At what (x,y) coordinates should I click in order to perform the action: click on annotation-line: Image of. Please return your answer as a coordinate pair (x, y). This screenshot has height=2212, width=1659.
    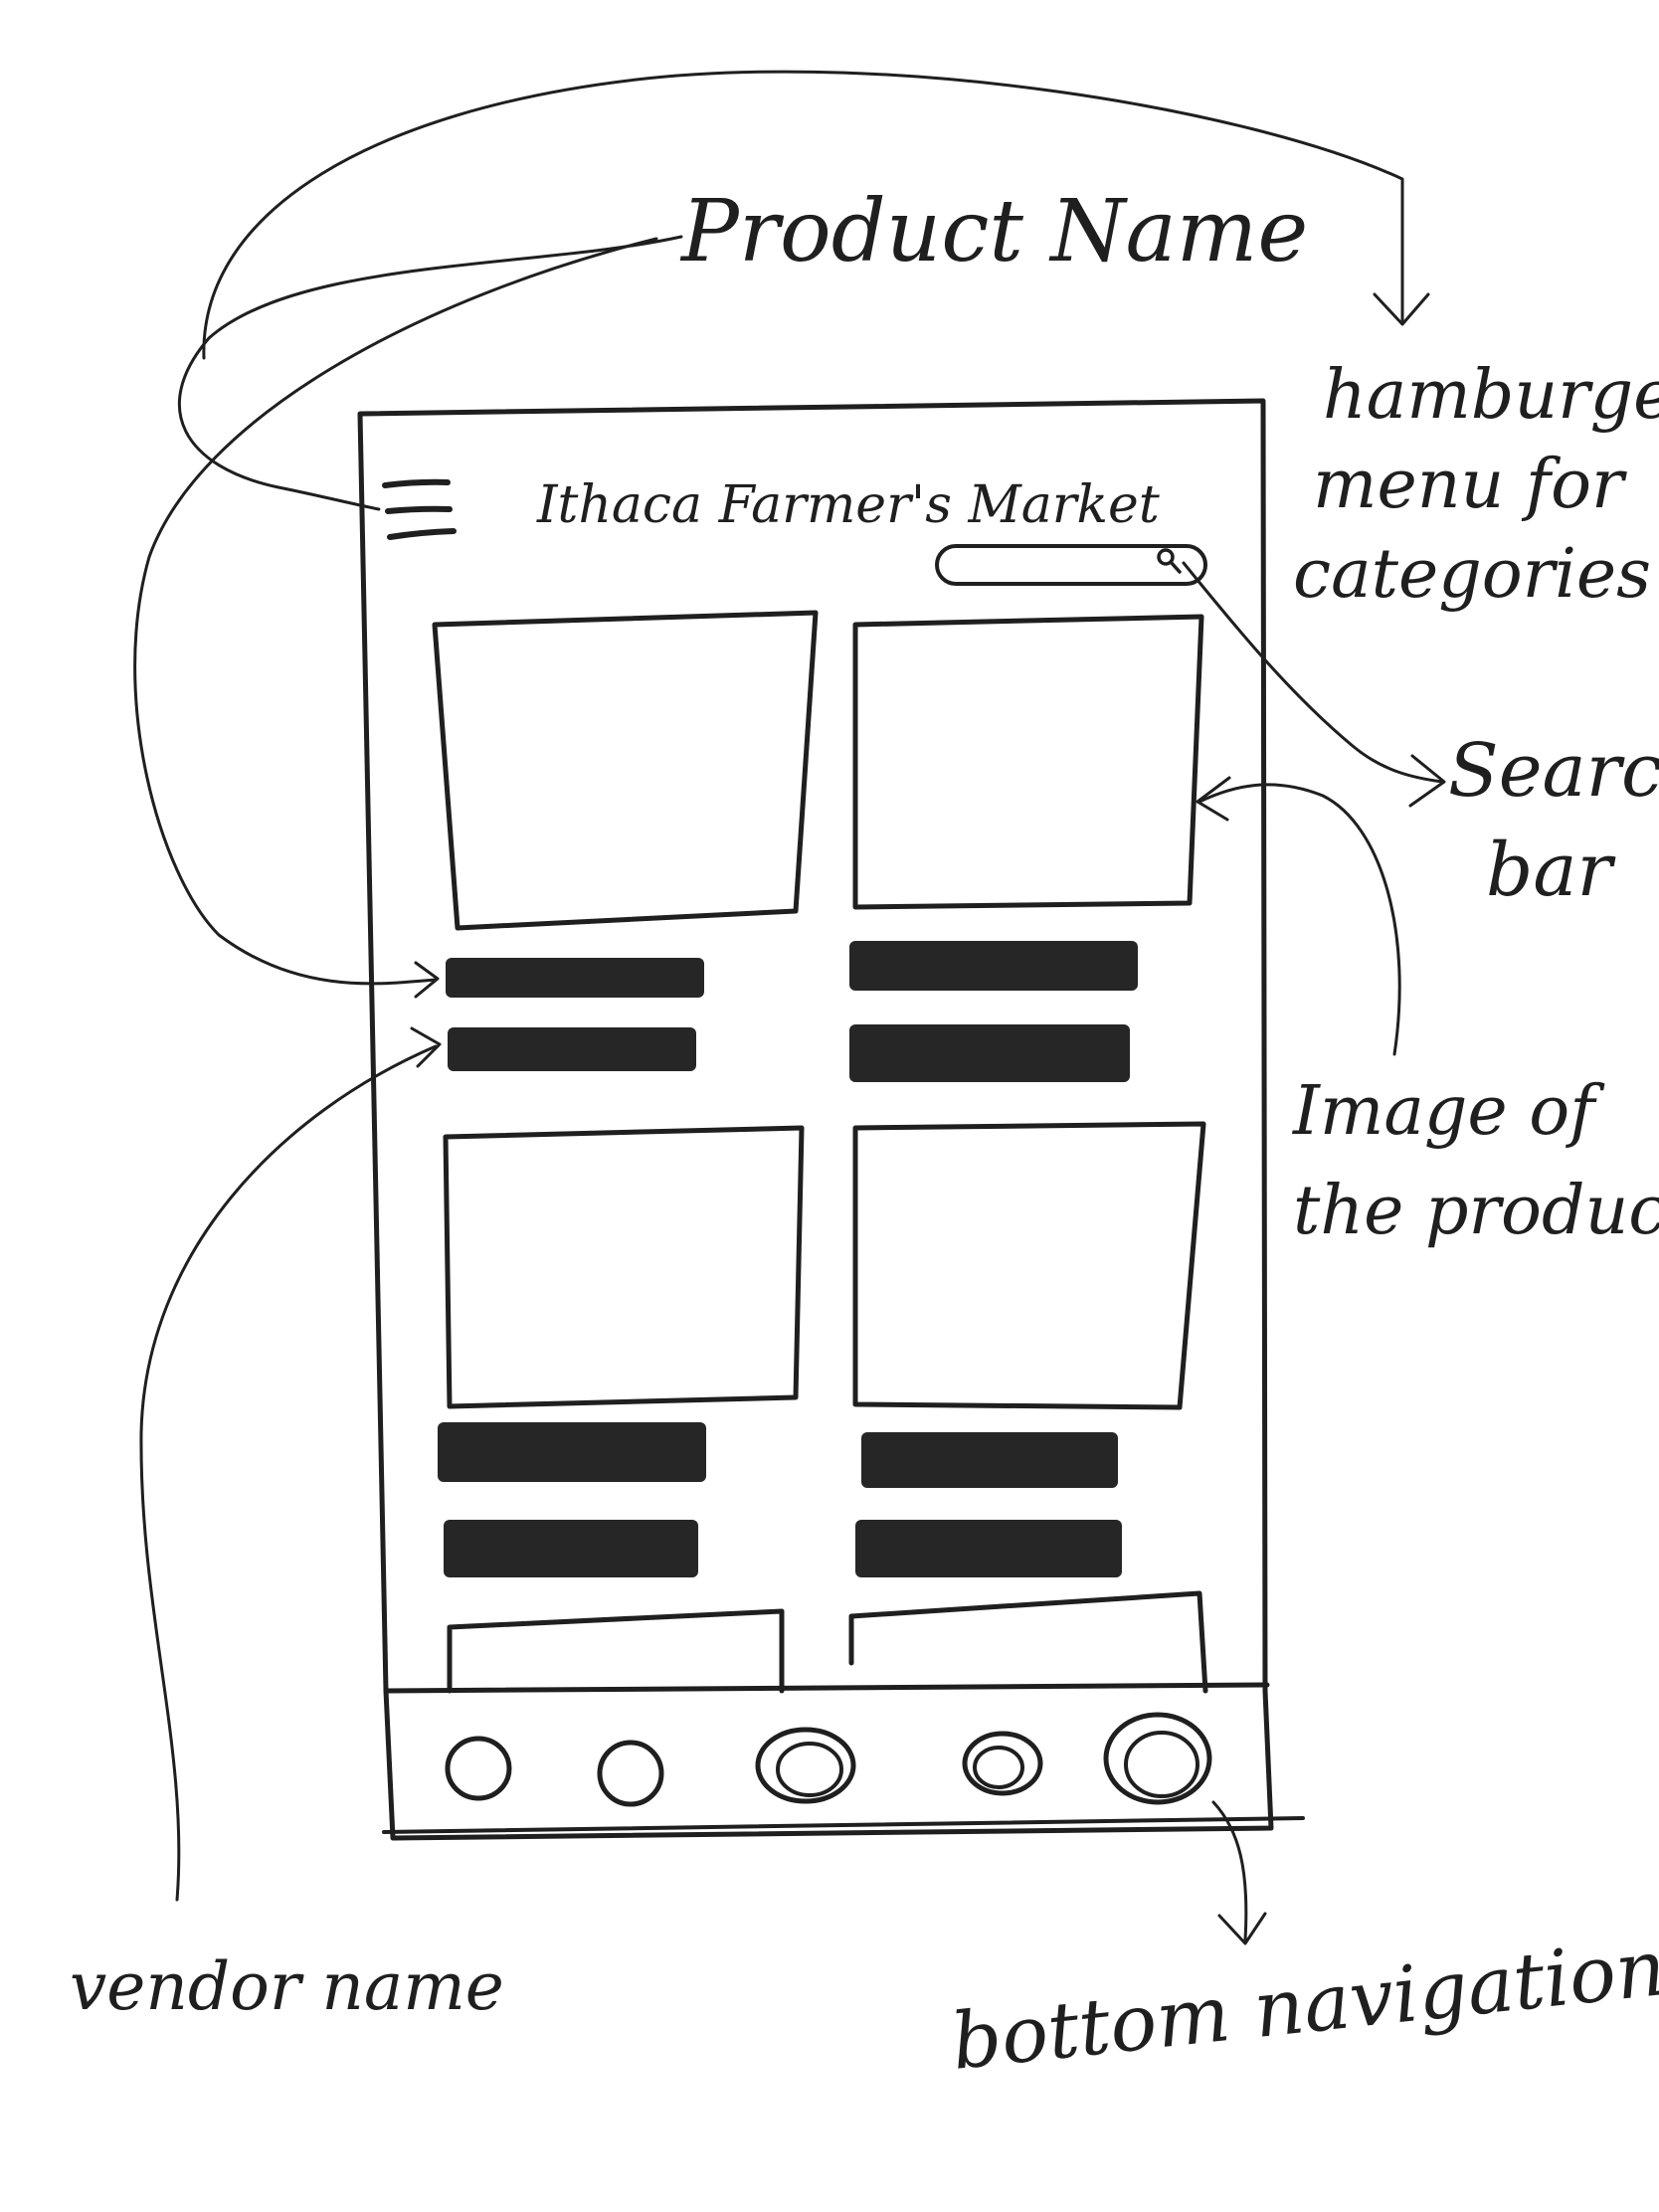
    Looking at the image, I should click on (1448, 1111).